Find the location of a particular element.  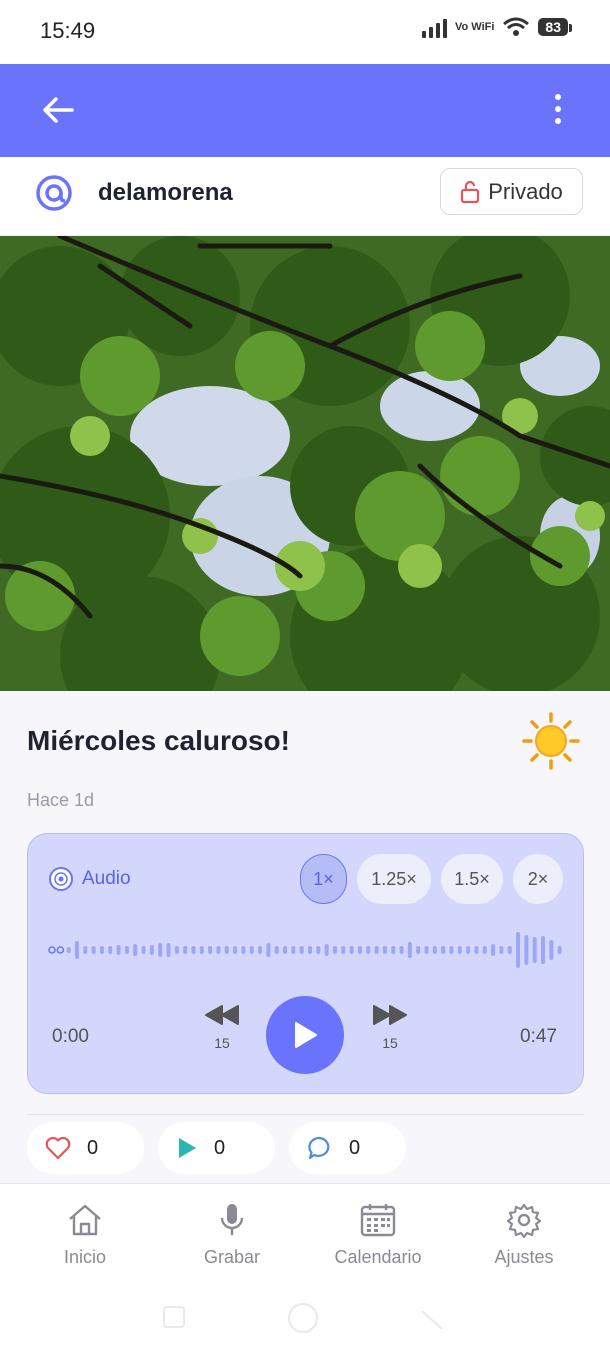

audio-label-text: Audio is located at coordinates (106, 878).